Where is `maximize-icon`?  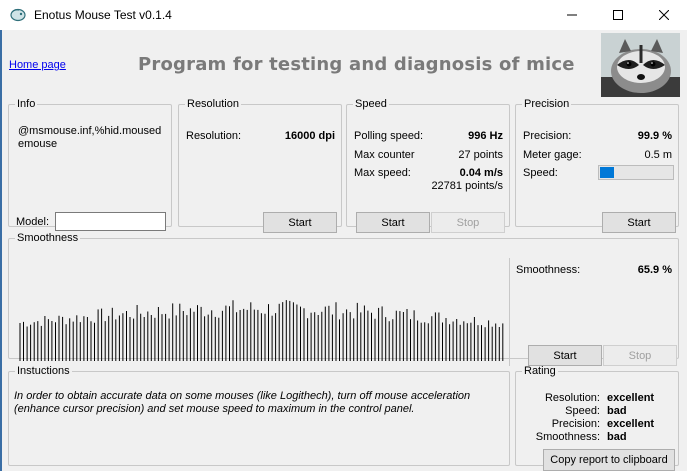
maximize-icon is located at coordinates (618, 15).